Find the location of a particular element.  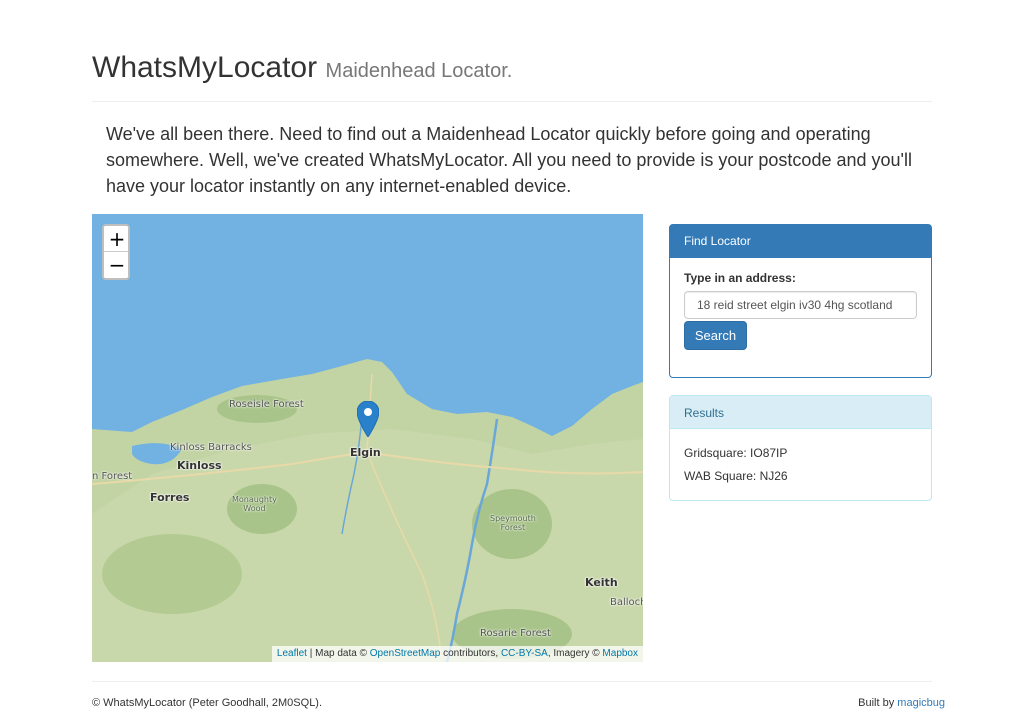

results-heading: Results is located at coordinates (800, 412).